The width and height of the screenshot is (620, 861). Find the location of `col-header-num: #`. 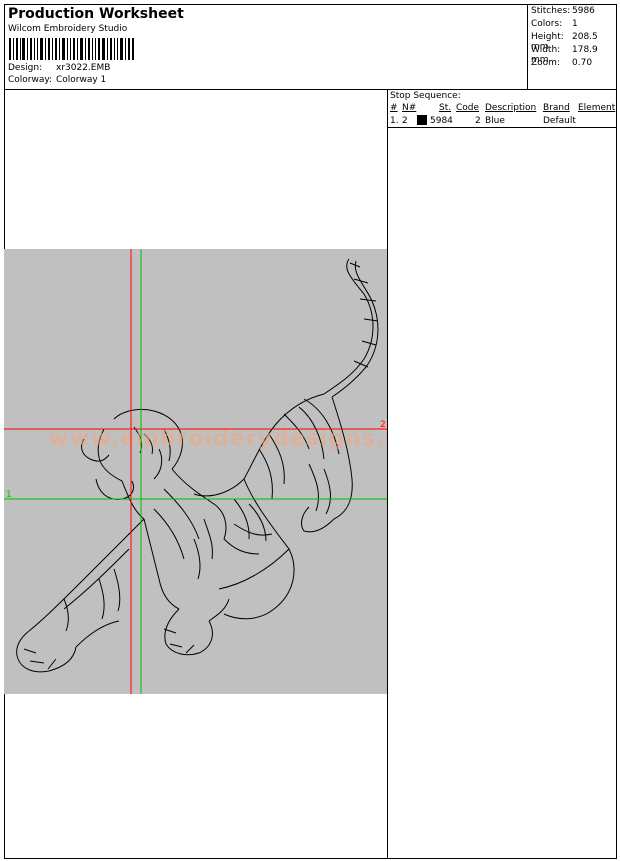

col-header-num: # is located at coordinates (394, 108).